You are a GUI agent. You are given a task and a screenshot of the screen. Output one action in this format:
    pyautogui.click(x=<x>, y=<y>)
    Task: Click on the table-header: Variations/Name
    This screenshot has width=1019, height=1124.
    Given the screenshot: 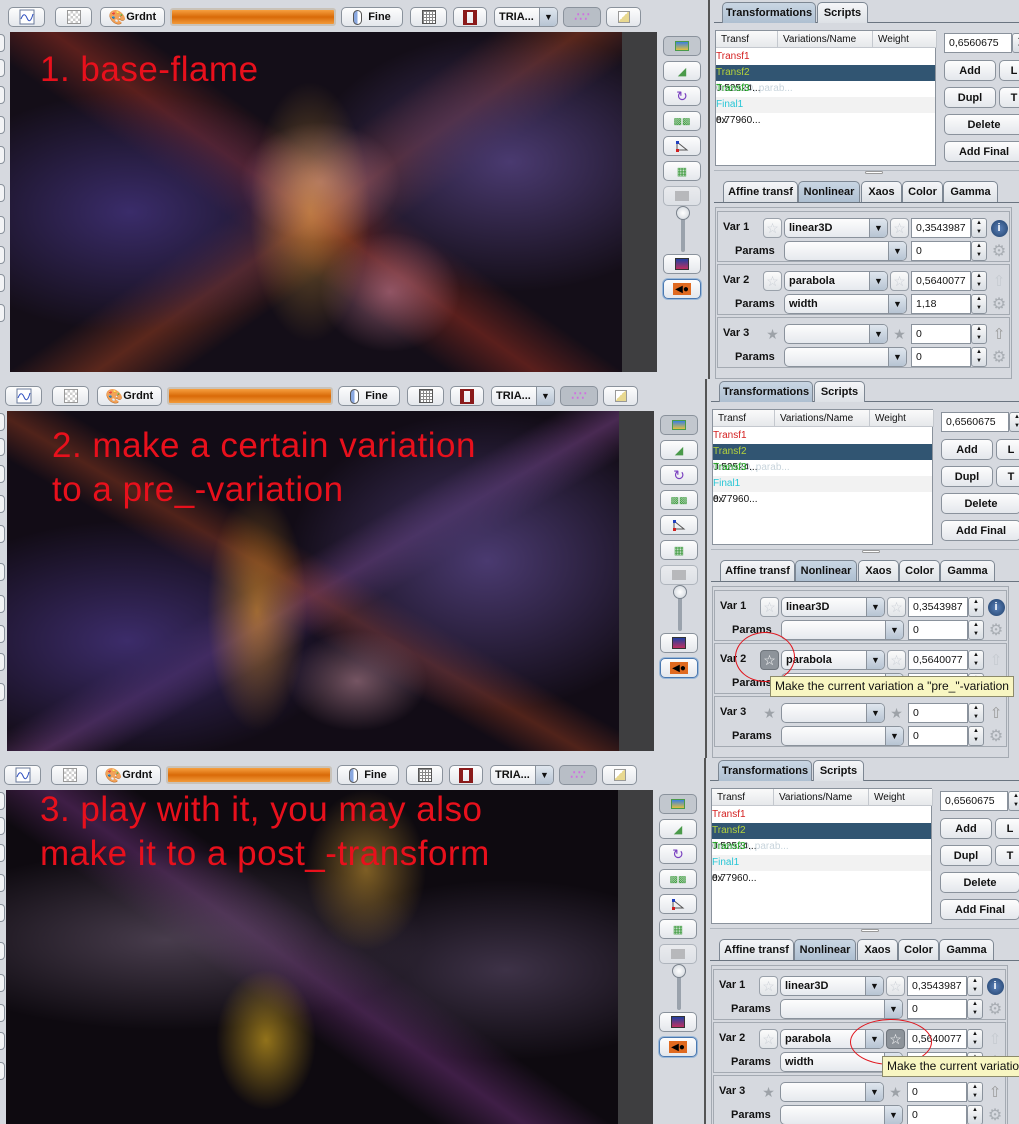 What is the action you would take?
    pyautogui.click(x=822, y=418)
    